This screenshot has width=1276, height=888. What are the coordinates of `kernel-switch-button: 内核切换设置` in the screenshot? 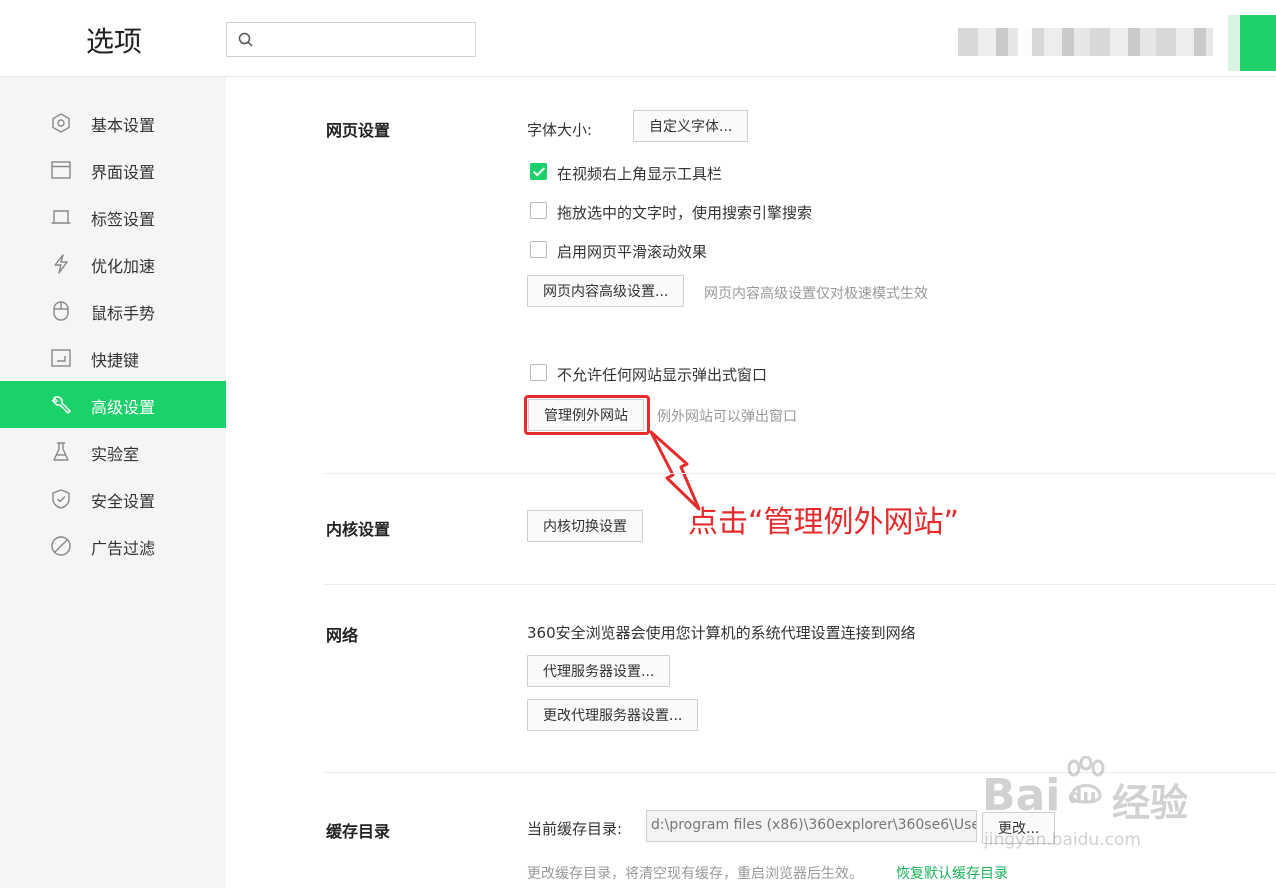 It's located at (585, 526).